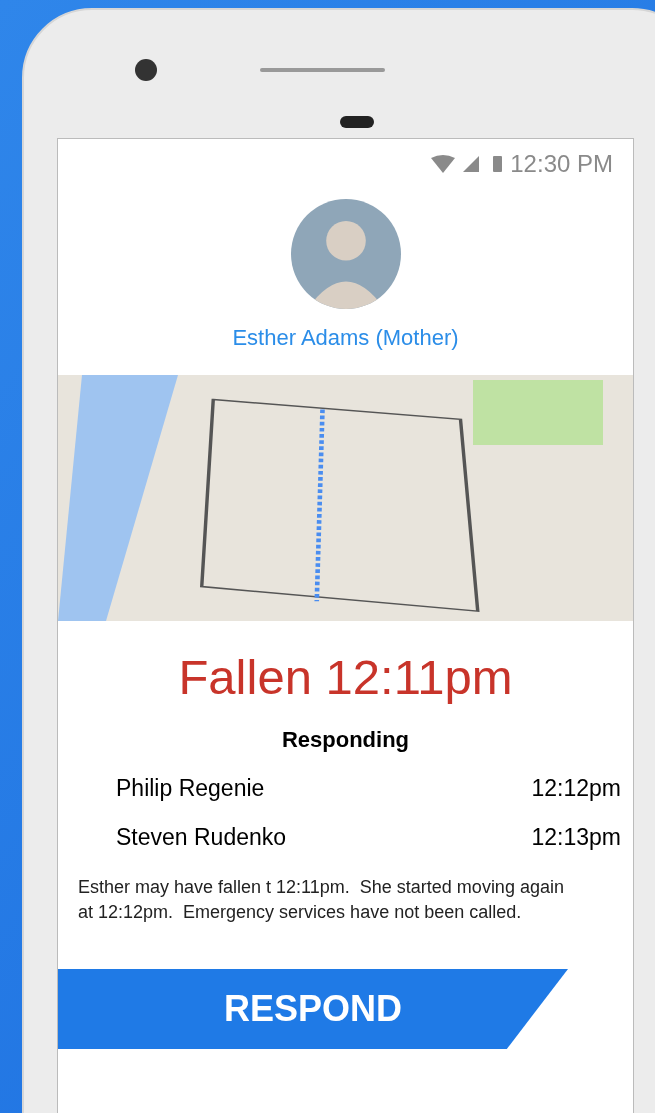 The image size is (655, 1113). What do you see at coordinates (321, 900) in the screenshot?
I see `alert-message: Esther may have fallen t 12:11pm. She started moving again at 12:12pm. Emergency services have not been called.` at bounding box center [321, 900].